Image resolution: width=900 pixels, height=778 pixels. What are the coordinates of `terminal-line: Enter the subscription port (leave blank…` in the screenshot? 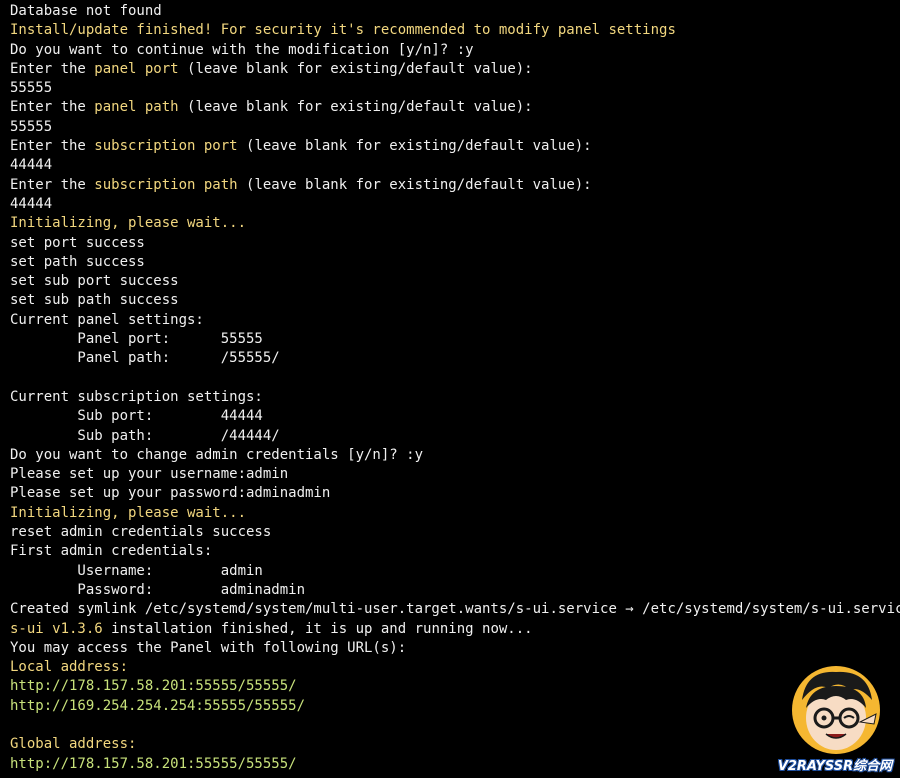 It's located at (455, 146).